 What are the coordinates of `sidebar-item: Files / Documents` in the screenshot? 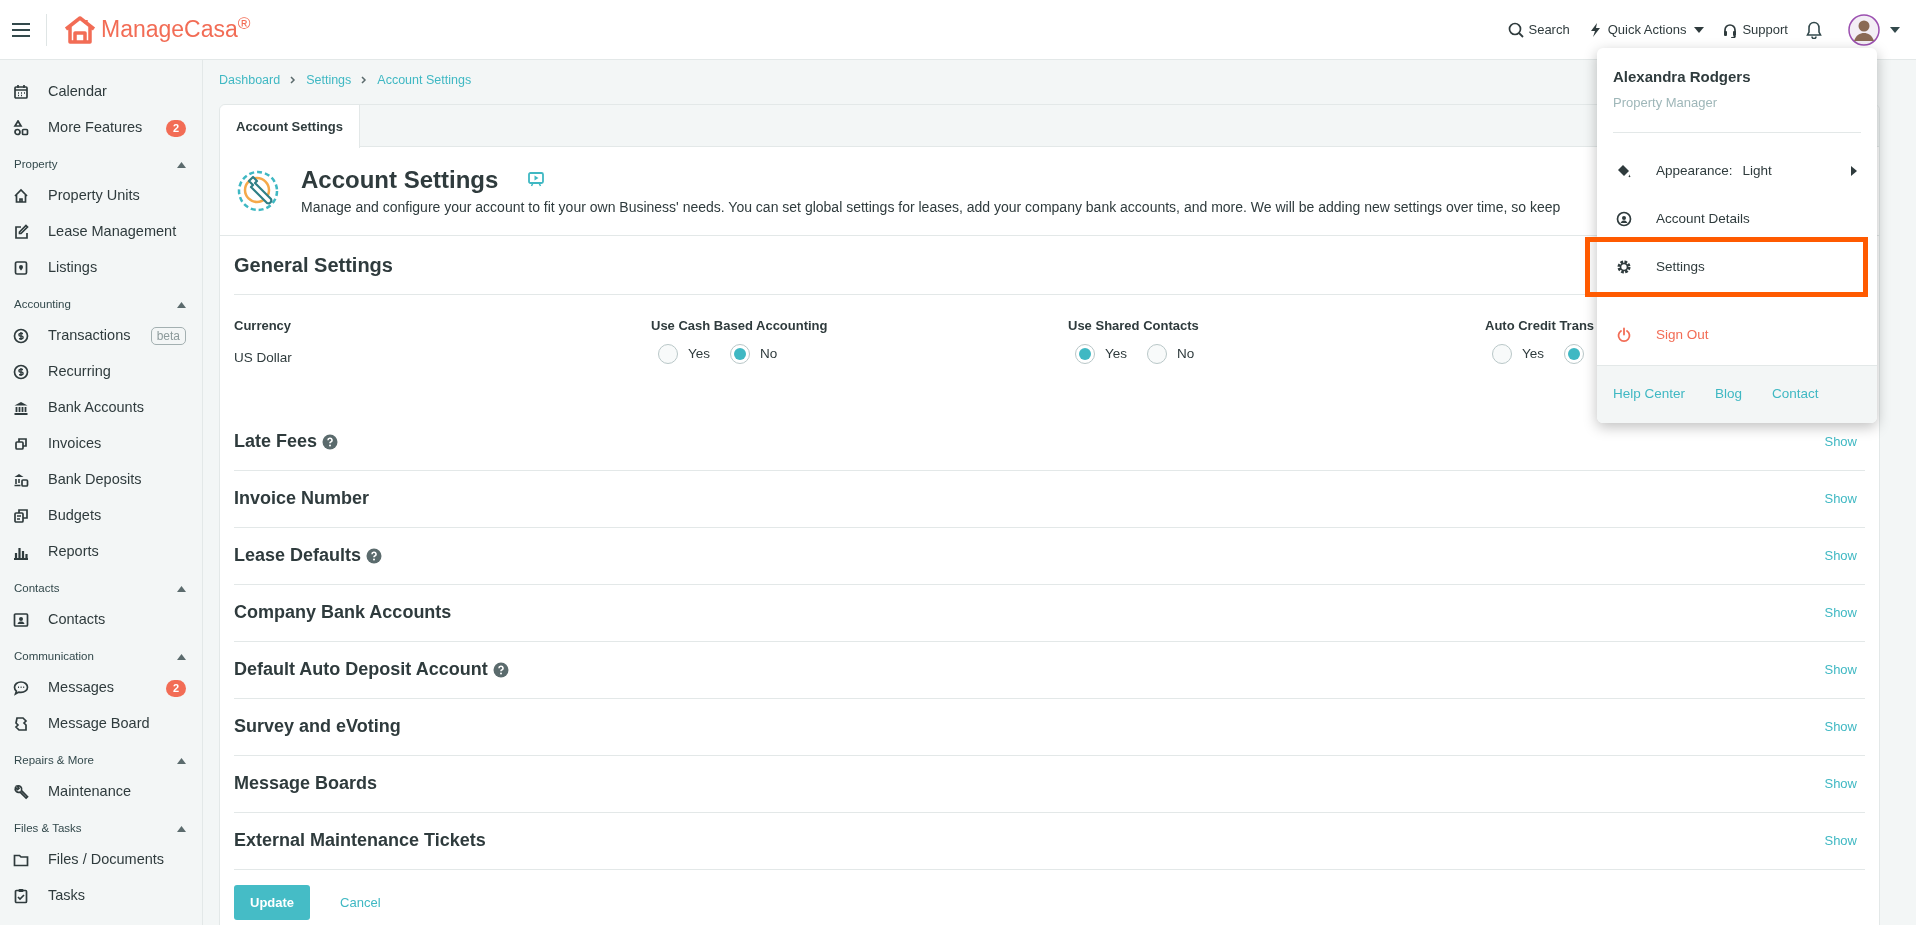 It's located at (101, 860).